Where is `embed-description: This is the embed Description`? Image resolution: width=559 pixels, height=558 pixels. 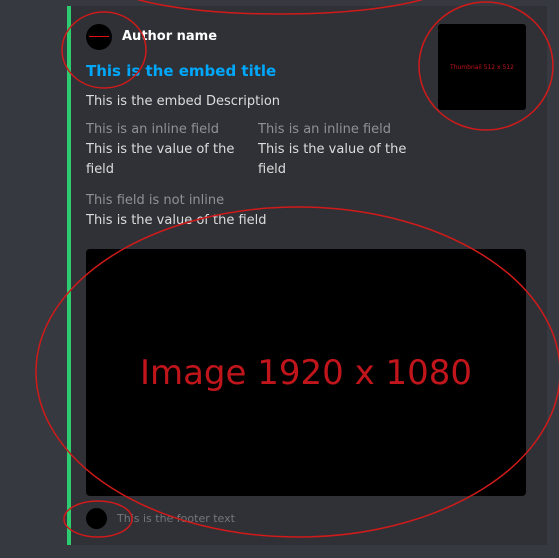
embed-description: This is the embed Description is located at coordinates (183, 101).